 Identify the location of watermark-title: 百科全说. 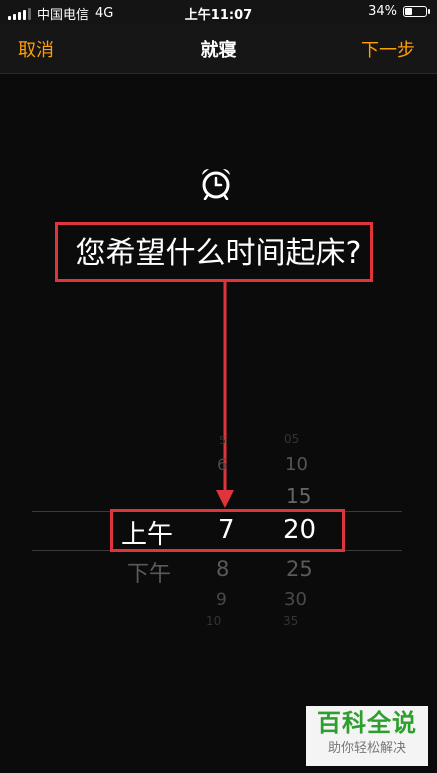
(367, 723).